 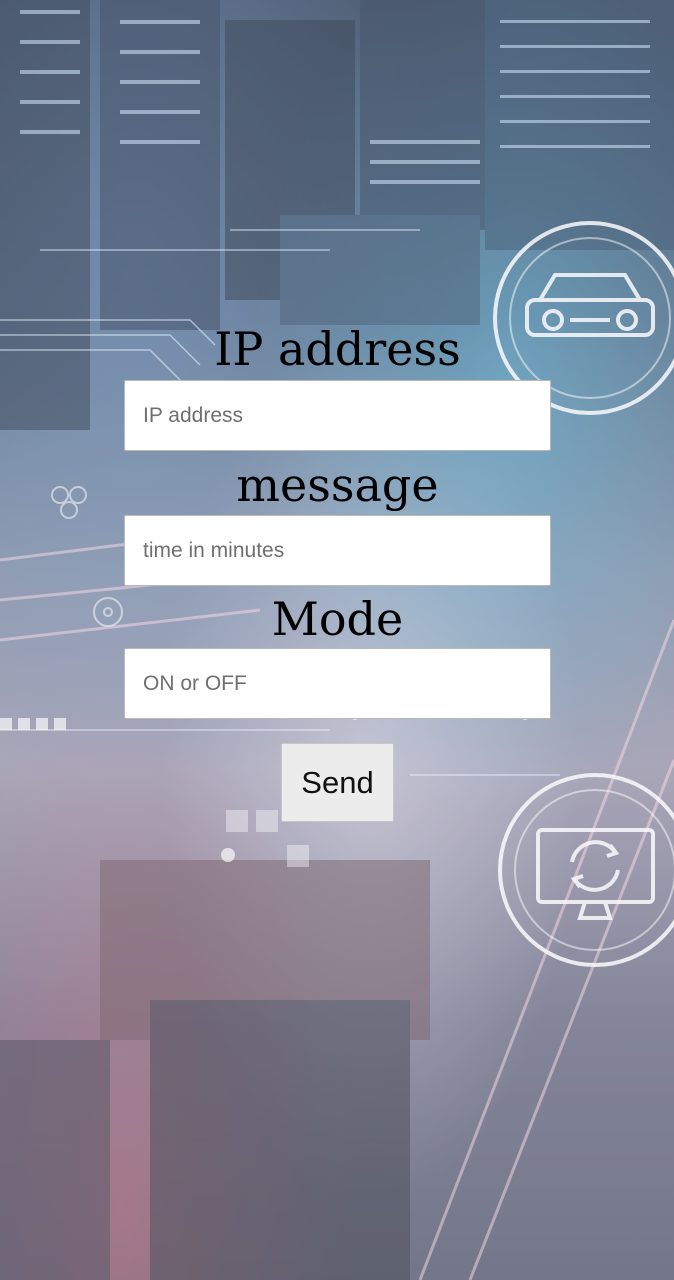 What do you see at coordinates (337, 415) in the screenshot?
I see `ip-address-input` at bounding box center [337, 415].